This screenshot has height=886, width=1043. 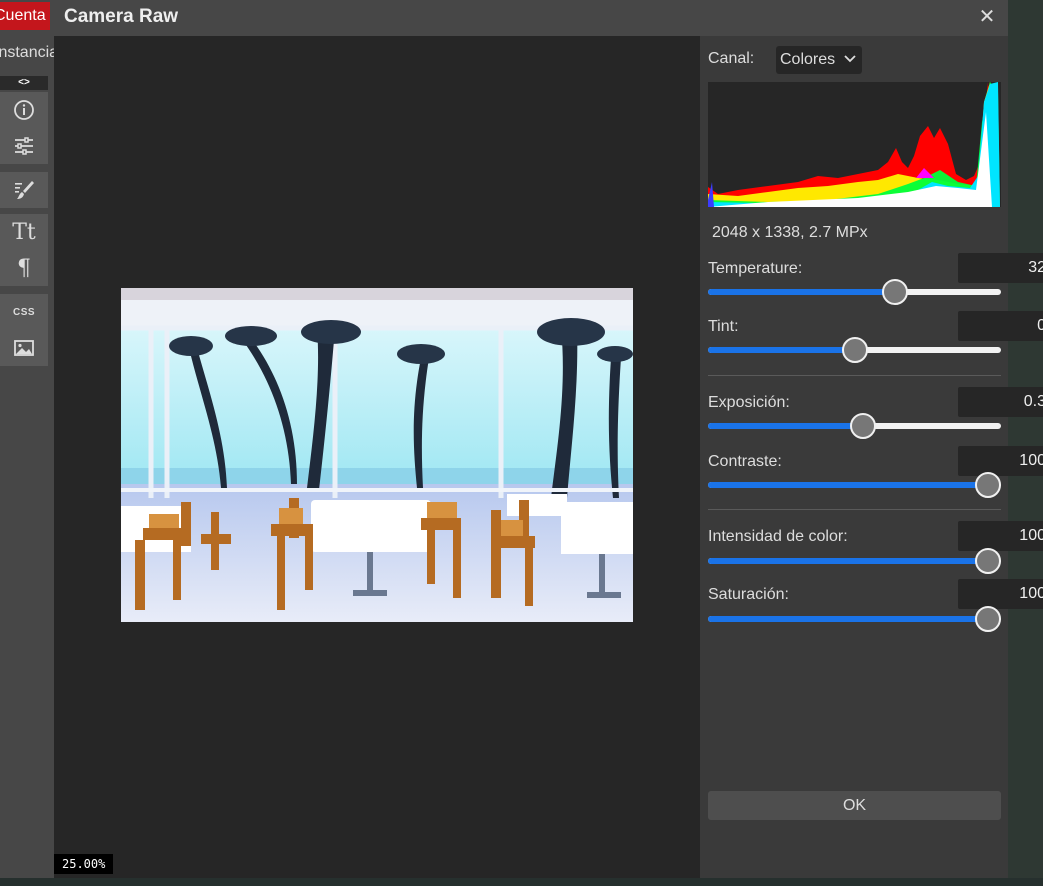 I want to click on text-icon: Tt, so click(x=24, y=232).